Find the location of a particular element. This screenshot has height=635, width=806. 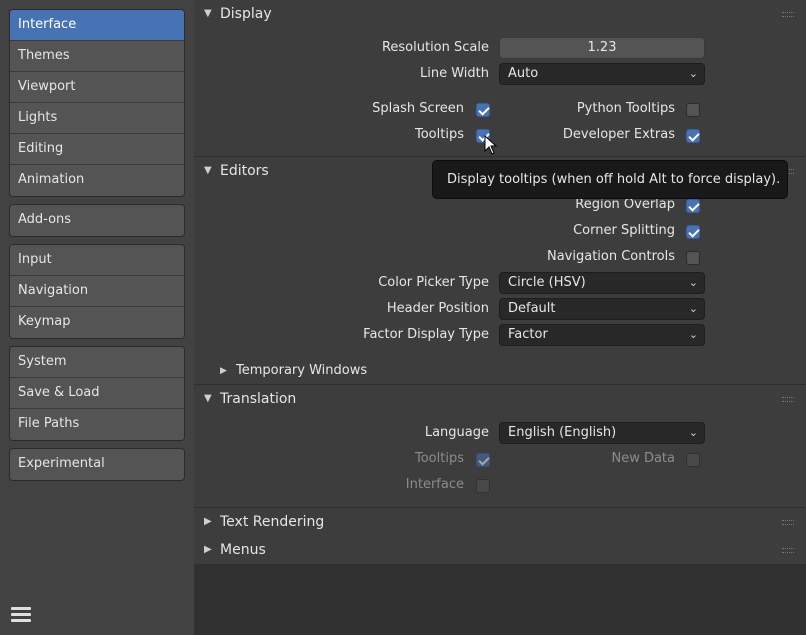

nav-item-lights: Lights is located at coordinates (97, 118).